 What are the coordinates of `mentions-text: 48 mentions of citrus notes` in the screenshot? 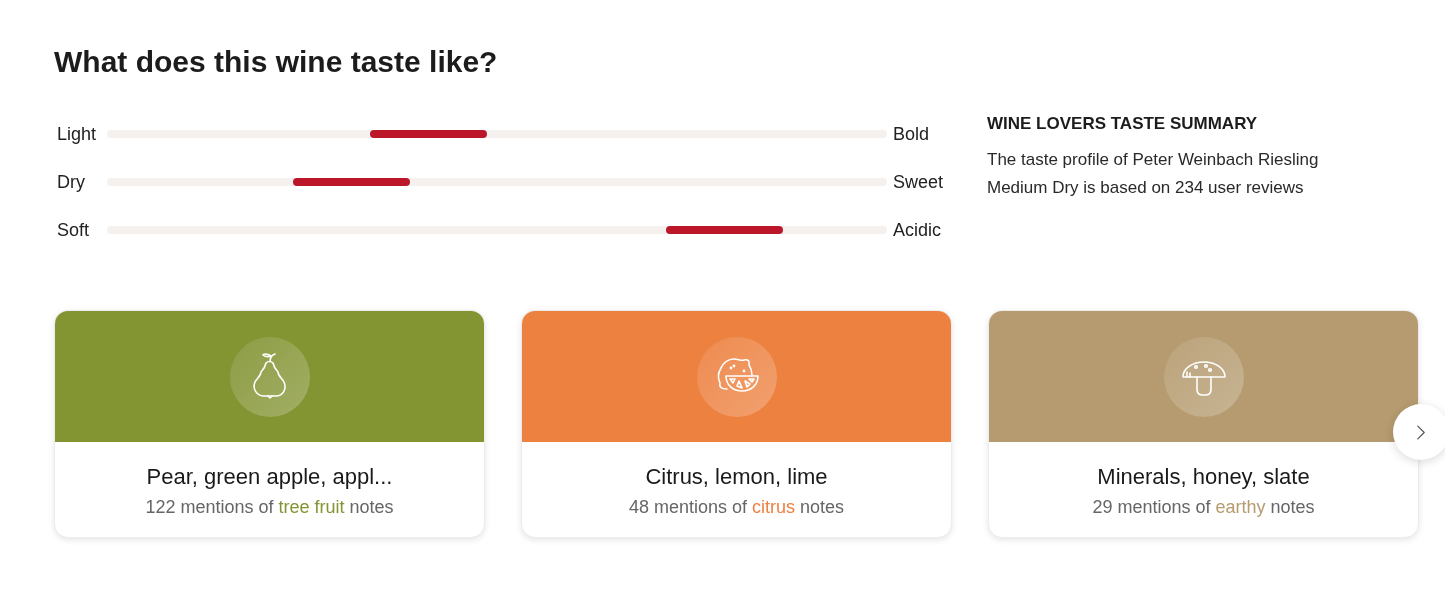 It's located at (736, 507).